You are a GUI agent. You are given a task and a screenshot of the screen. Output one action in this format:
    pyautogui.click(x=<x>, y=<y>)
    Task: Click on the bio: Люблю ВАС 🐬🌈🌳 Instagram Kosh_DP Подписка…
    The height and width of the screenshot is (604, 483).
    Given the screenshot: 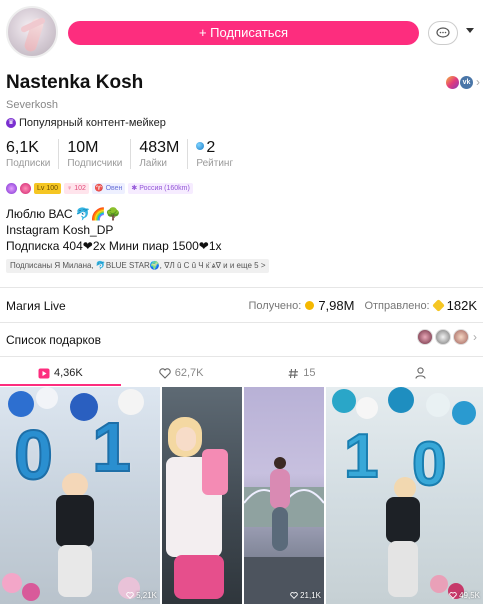 What is the action you would take?
    pyautogui.click(x=114, y=230)
    